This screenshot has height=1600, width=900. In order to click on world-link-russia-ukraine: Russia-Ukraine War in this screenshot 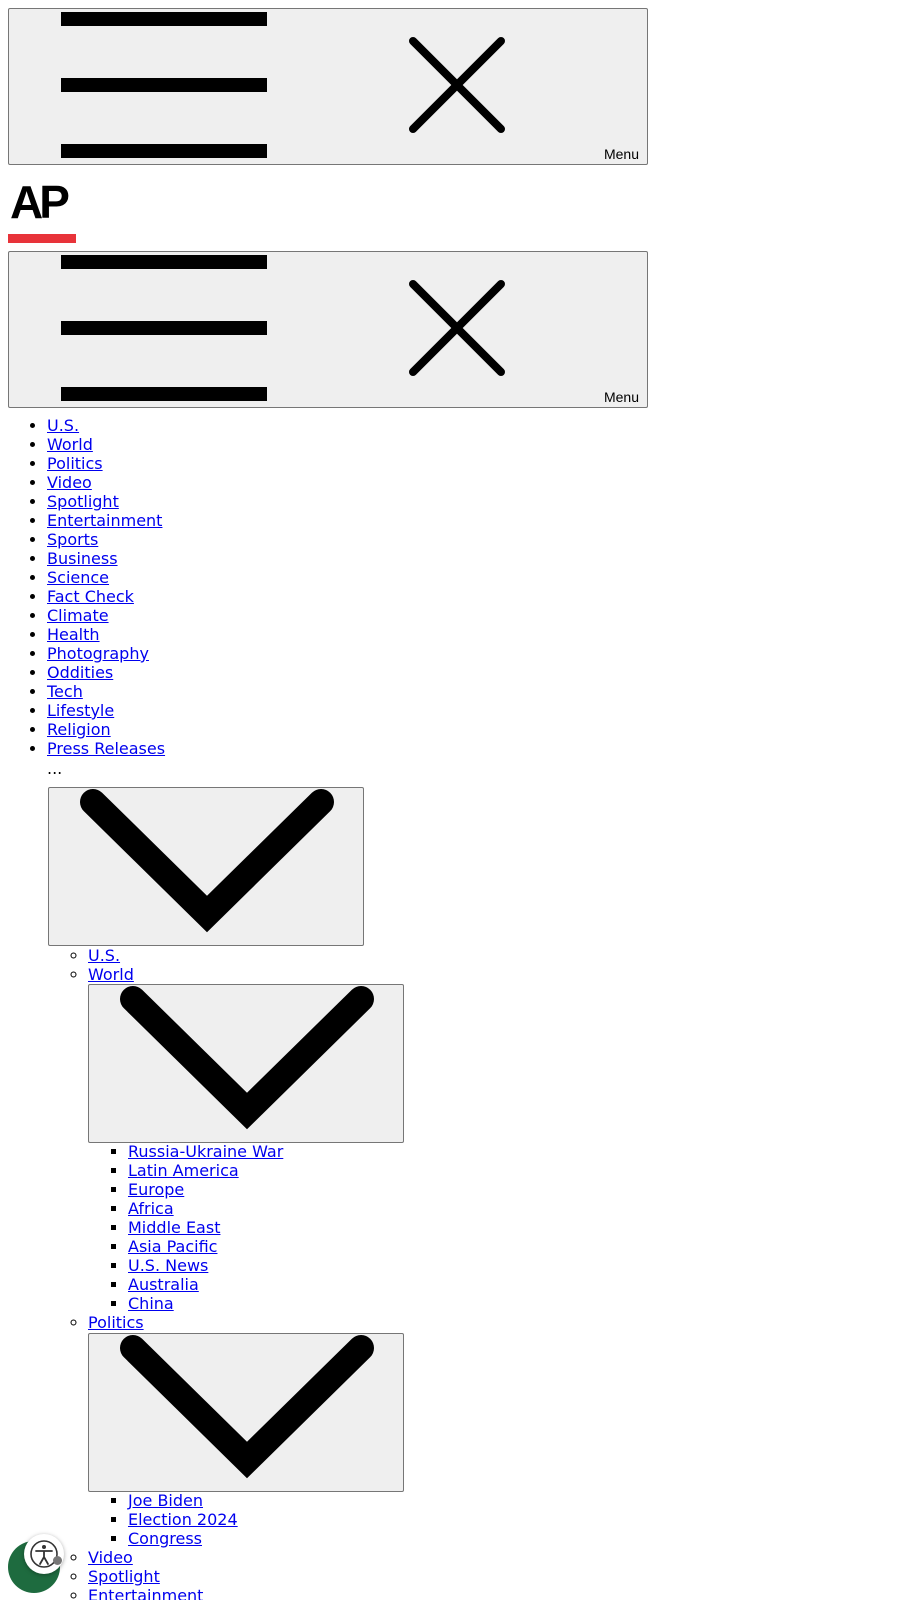, I will do `click(205, 1151)`.